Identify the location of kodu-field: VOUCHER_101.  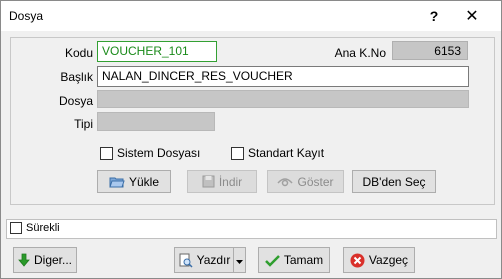
(157, 51).